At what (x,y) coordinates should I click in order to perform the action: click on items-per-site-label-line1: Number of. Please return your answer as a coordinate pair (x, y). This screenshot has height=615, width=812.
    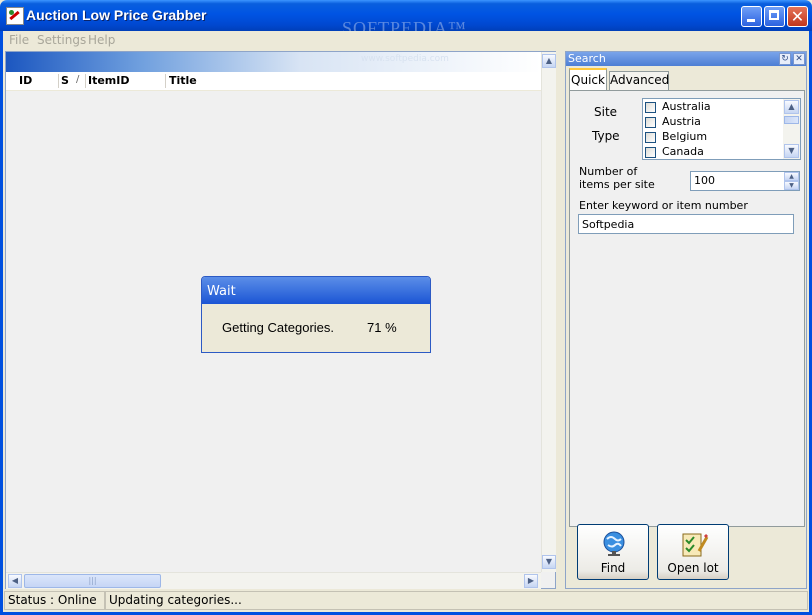
    Looking at the image, I should click on (608, 171).